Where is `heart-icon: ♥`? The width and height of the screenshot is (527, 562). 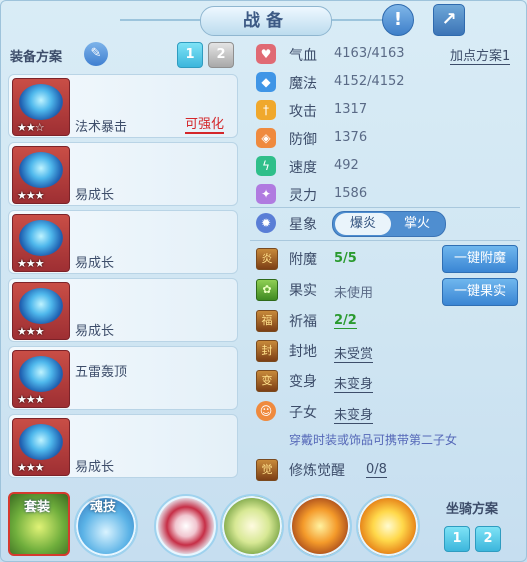
heart-icon: ♥ is located at coordinates (266, 54).